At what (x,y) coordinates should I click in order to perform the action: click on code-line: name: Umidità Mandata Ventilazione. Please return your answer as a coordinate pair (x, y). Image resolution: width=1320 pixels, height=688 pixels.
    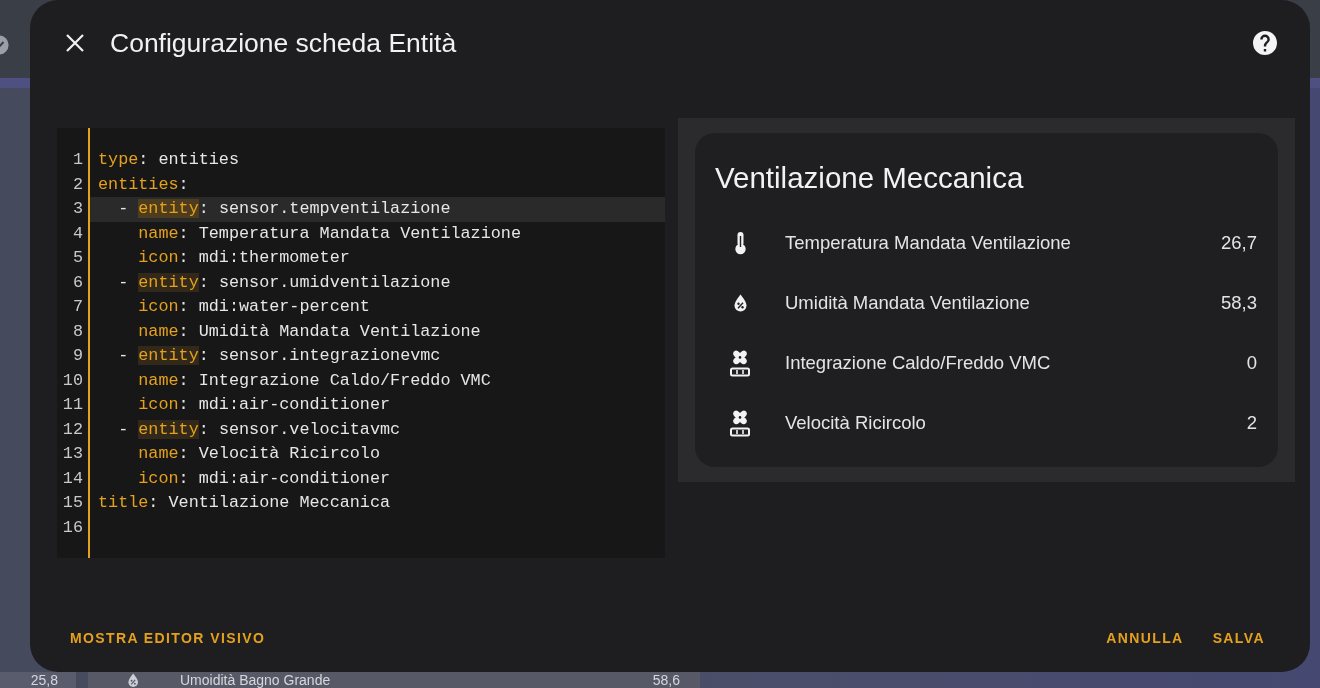
    Looking at the image, I should click on (309, 331).